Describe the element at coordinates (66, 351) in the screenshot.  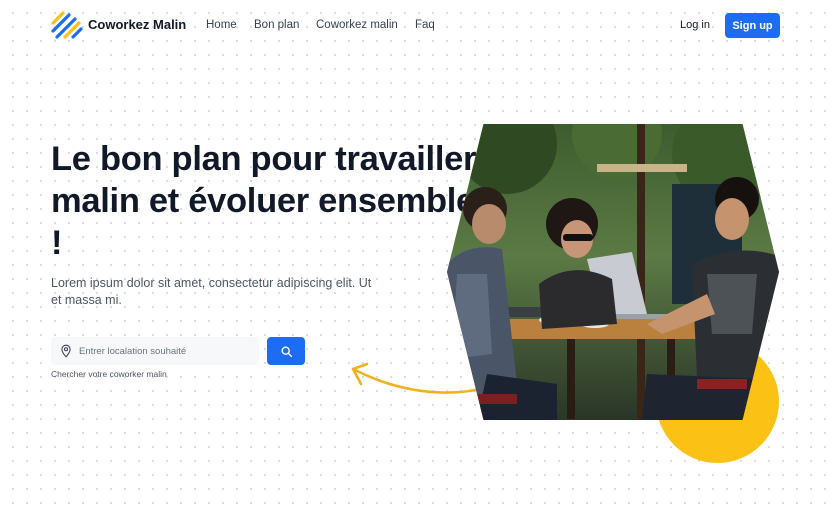
I see `location-pin-icon` at that location.